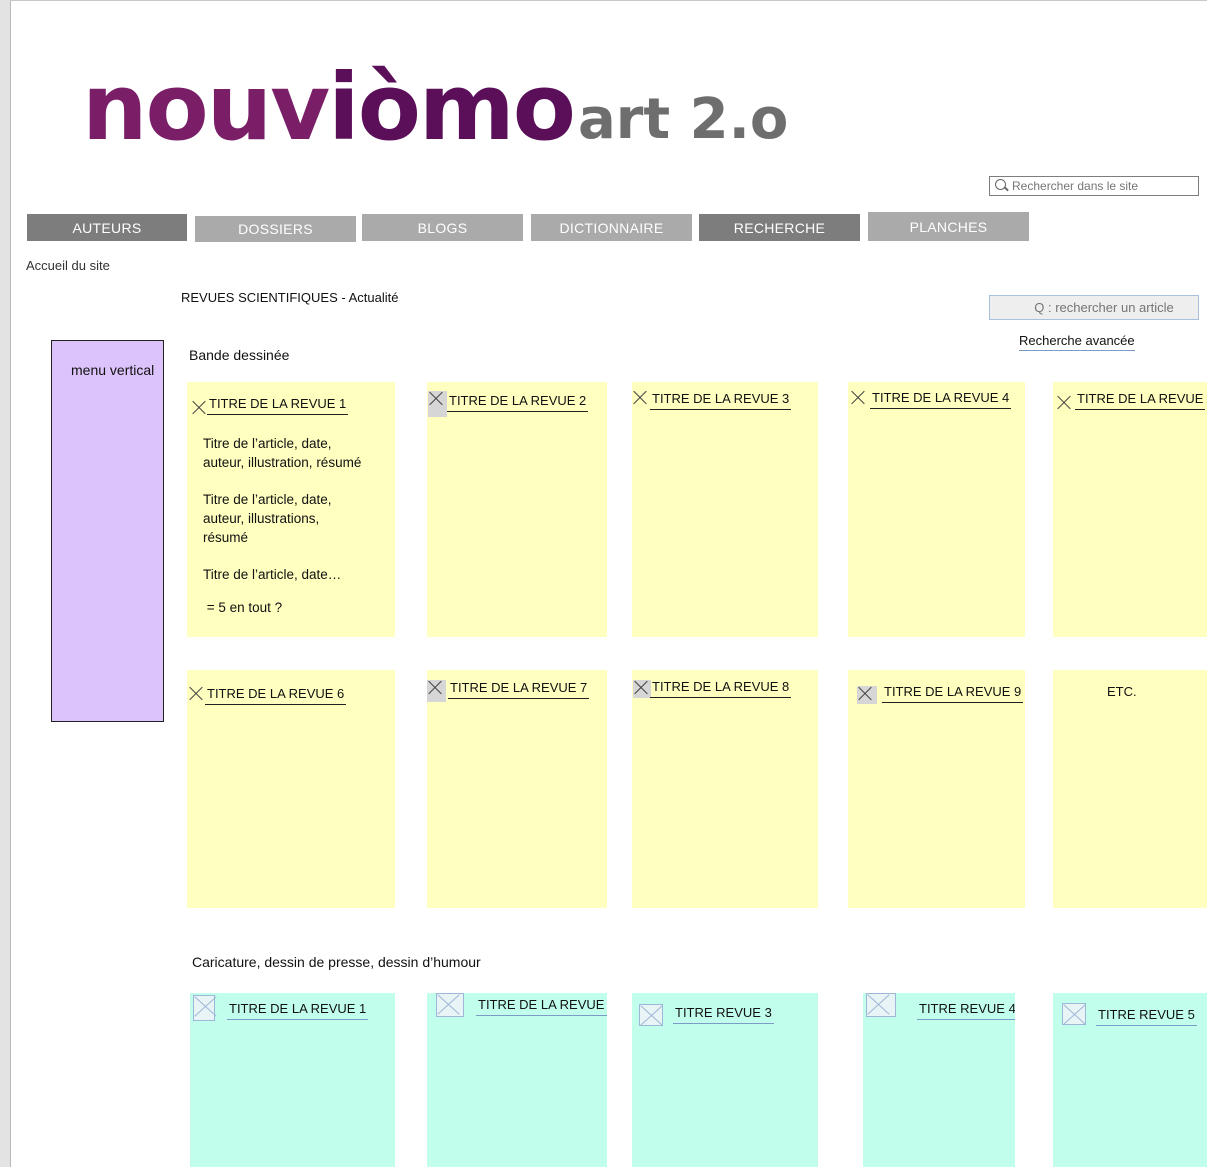 Image resolution: width=1207 pixels, height=1167 pixels. I want to click on window-frame-top, so click(608, 6).